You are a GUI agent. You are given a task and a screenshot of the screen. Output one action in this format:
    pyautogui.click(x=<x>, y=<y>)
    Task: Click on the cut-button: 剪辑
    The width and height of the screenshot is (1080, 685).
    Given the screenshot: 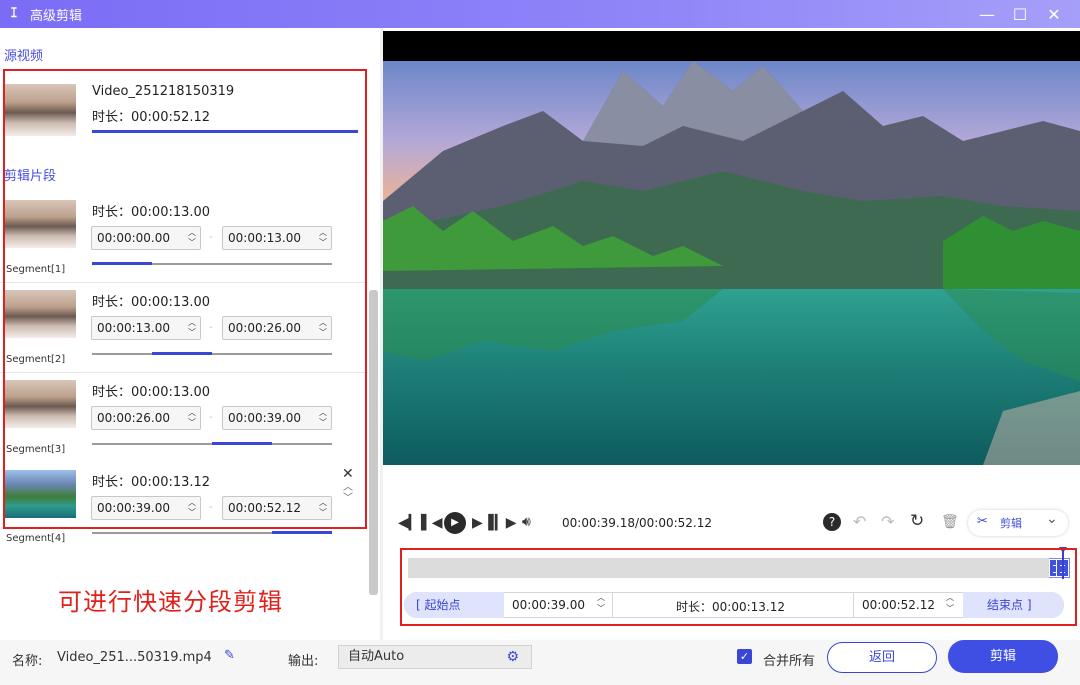 What is the action you would take?
    pyautogui.click(x=1003, y=656)
    